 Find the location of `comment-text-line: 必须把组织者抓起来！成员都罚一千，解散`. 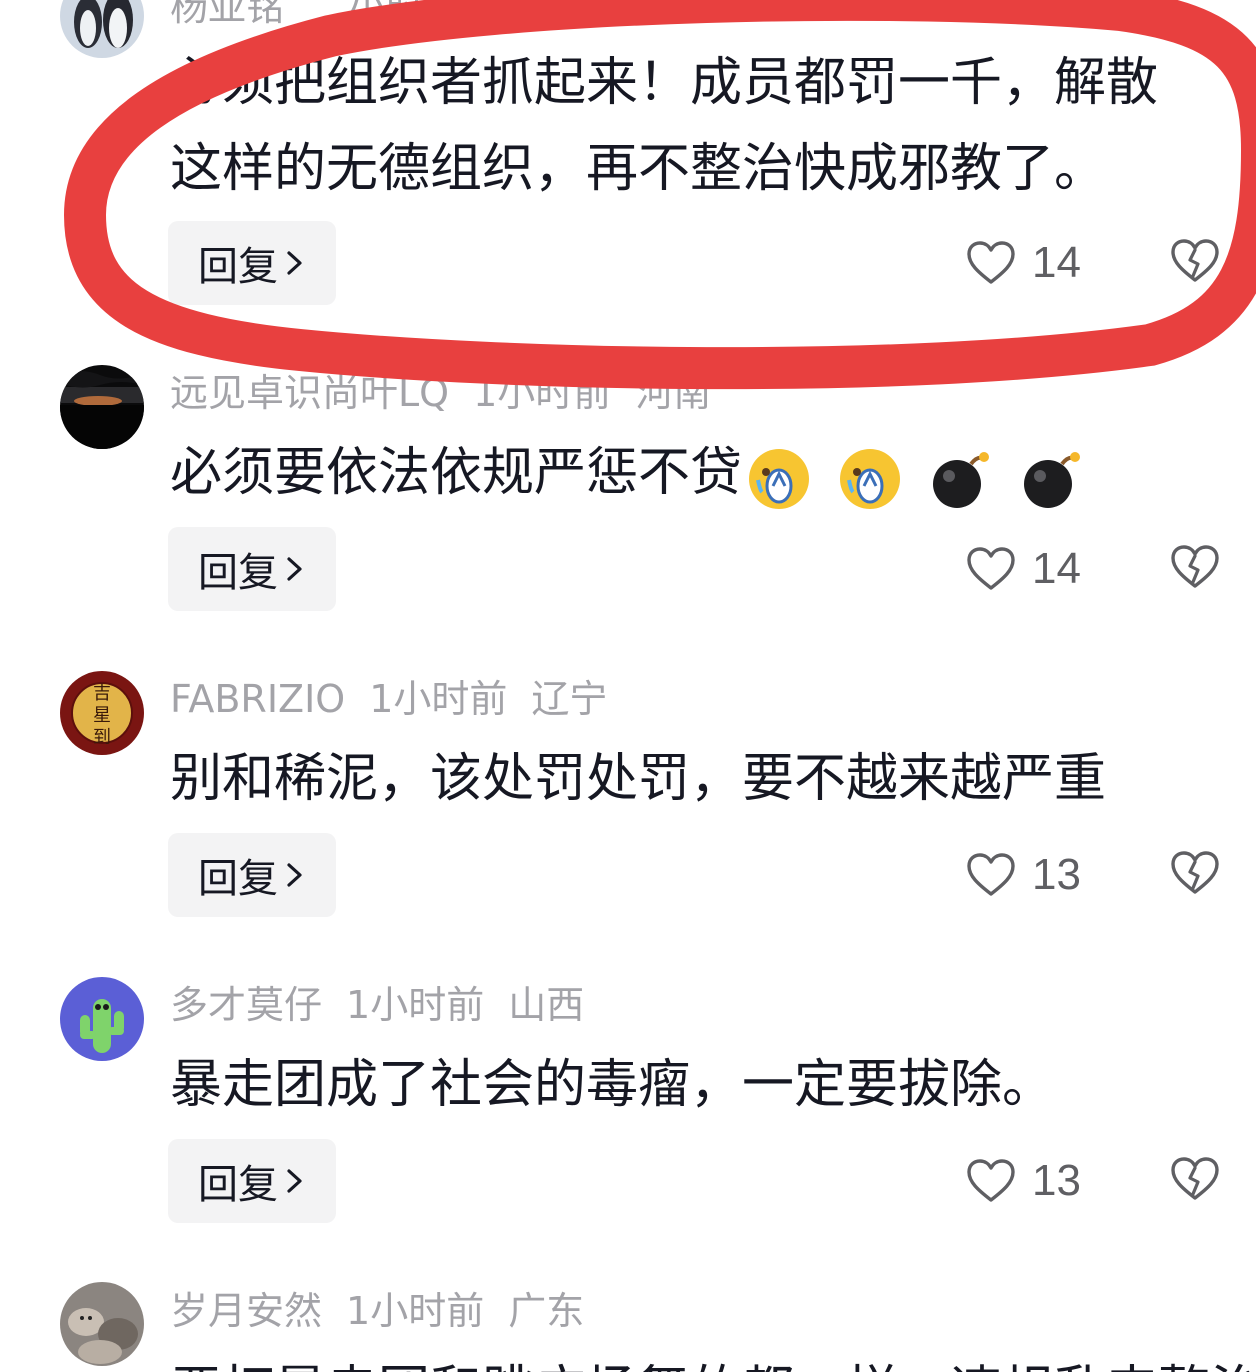

comment-text-line: 必须把组织者抓起来！成员都罚一千，解散 is located at coordinates (664, 83).